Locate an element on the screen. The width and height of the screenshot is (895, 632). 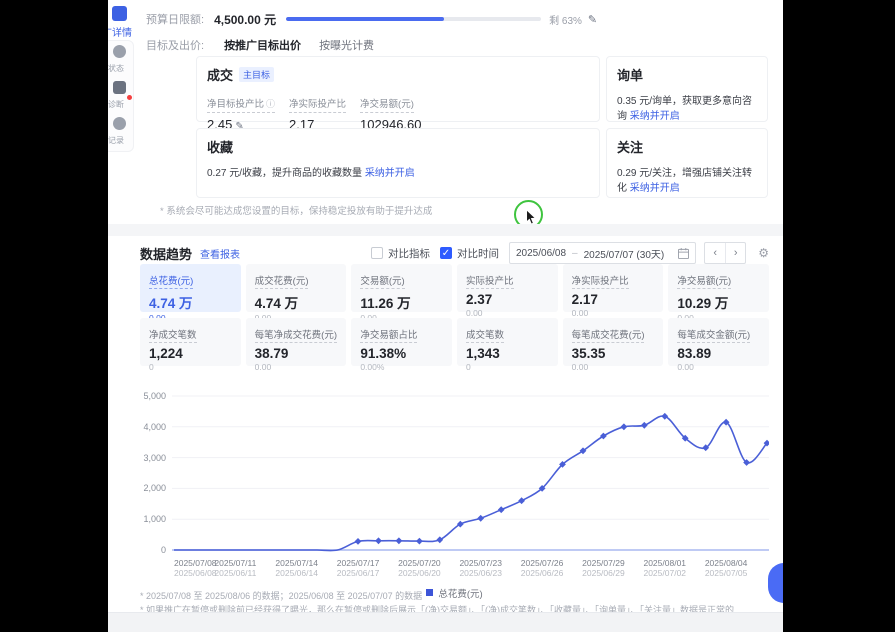
mouse-cursor-icon is located at coordinates (531, 217).